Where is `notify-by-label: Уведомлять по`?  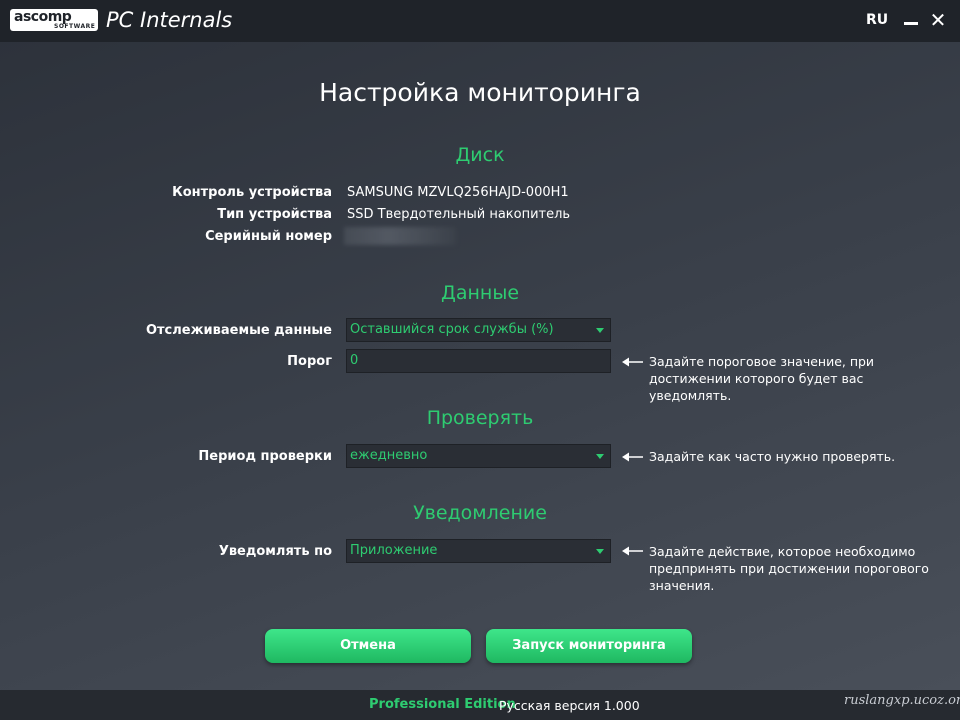 notify-by-label: Уведомлять по is located at coordinates (275, 551).